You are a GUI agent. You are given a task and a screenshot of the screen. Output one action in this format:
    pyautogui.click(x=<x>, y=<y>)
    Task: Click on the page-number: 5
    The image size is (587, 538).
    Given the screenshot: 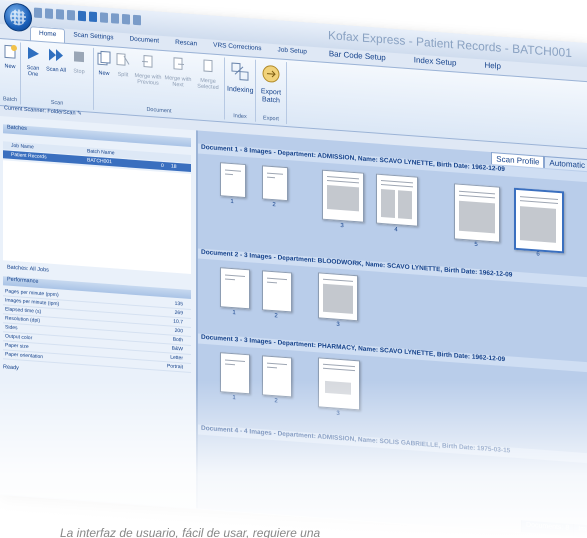 What is the action you would take?
    pyautogui.click(x=476, y=245)
    